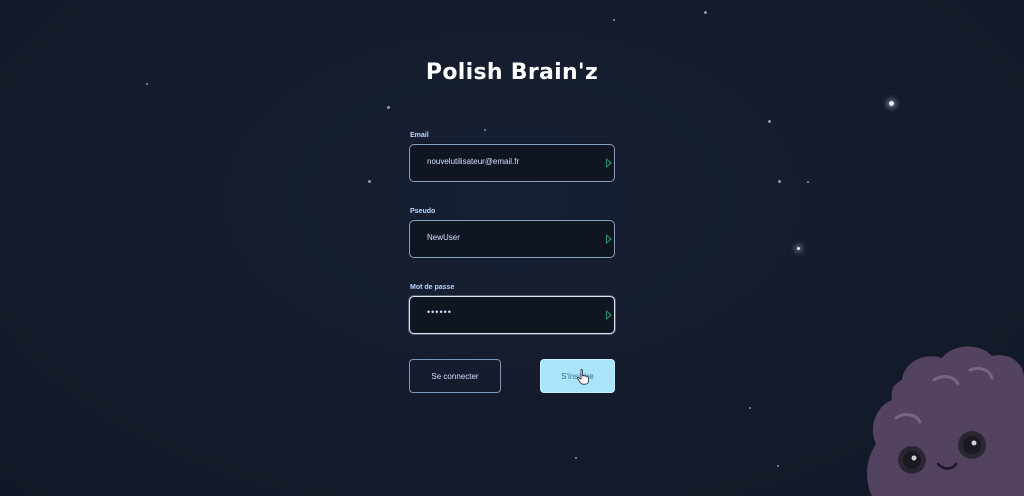 The height and width of the screenshot is (496, 1024). Describe the element at coordinates (419, 135) in the screenshot. I see `email-label: Email` at that location.